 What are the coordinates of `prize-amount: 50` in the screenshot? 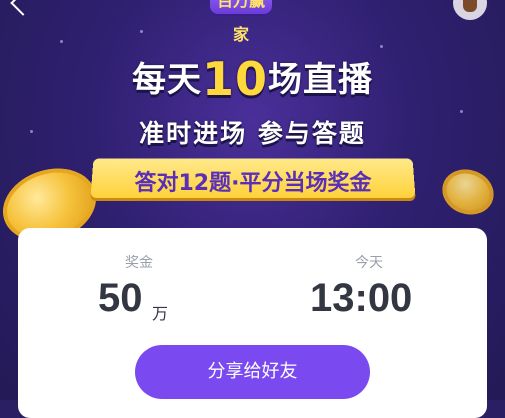 It's located at (120, 298).